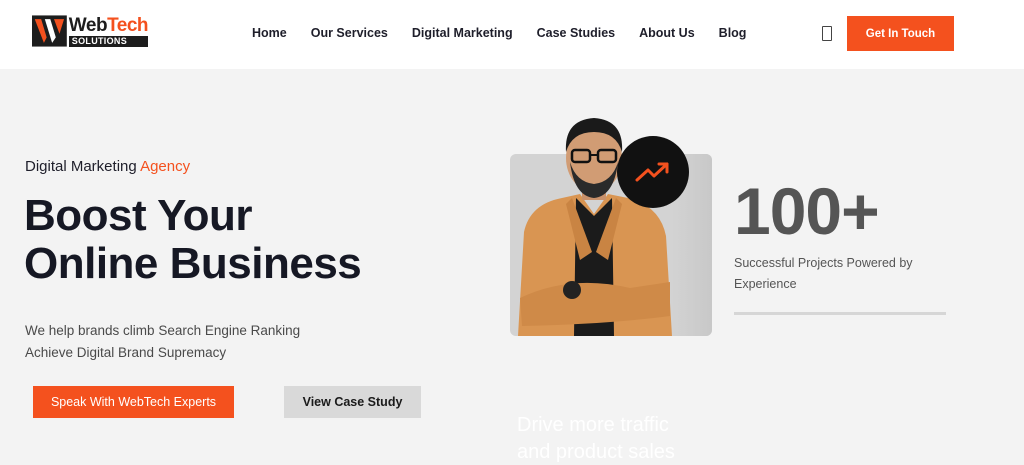 The image size is (1024, 465). Describe the element at coordinates (733, 33) in the screenshot. I see `nav-item-blog: Blog` at that location.